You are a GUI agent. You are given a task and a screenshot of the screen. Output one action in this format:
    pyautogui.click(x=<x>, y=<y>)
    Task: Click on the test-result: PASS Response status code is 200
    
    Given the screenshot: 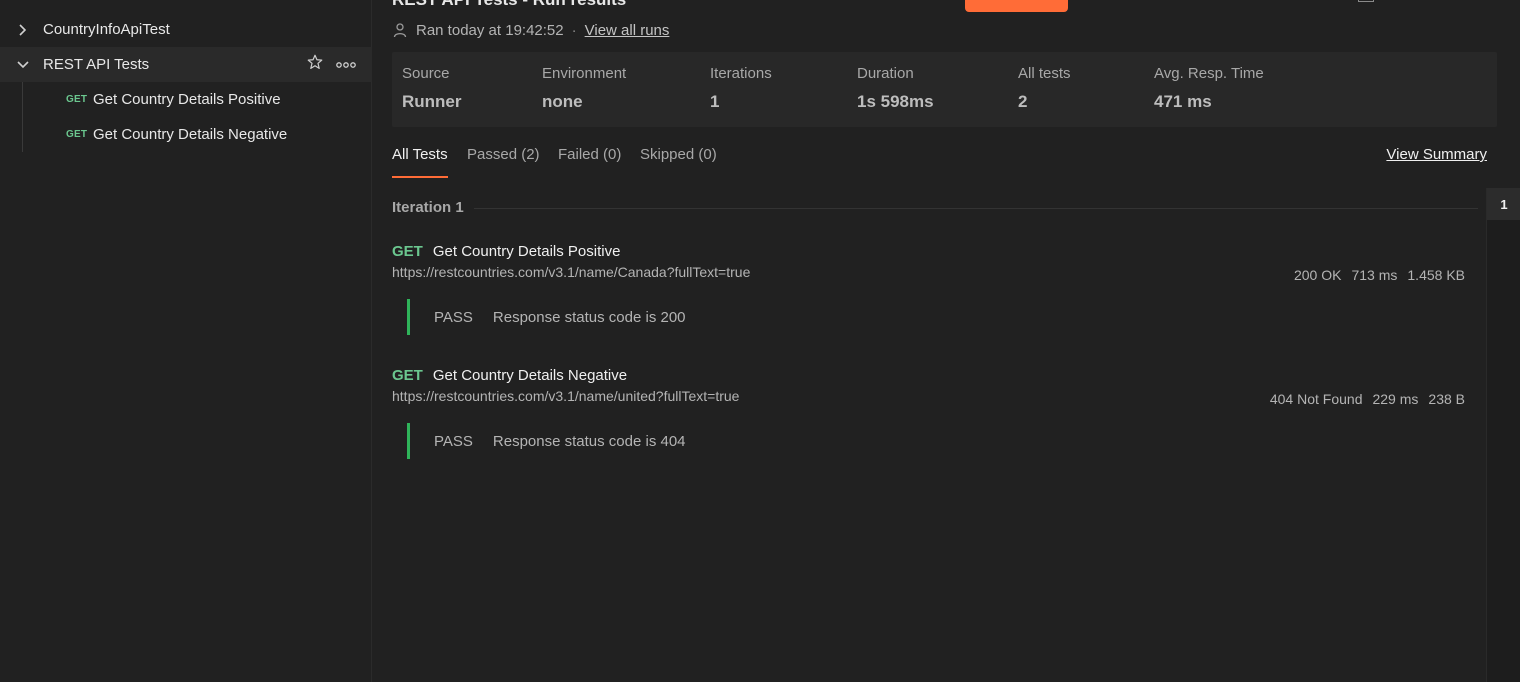 What is the action you would take?
    pyautogui.click(x=546, y=317)
    